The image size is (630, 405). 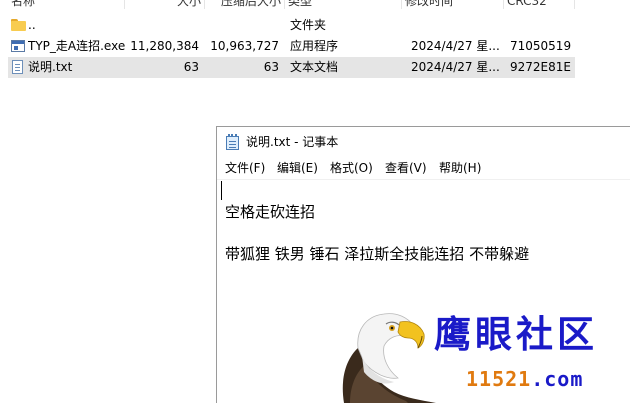 I want to click on menu-view: 查看(V), so click(x=406, y=168).